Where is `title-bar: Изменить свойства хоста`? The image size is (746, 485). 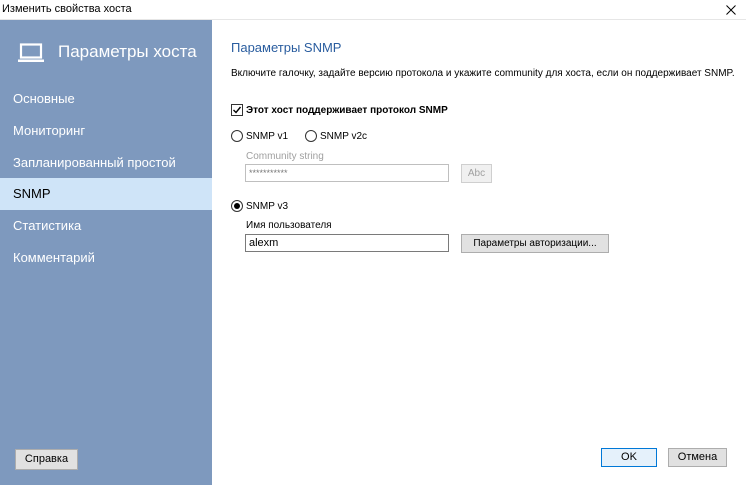
title-bar: Изменить свойства хоста is located at coordinates (373, 10).